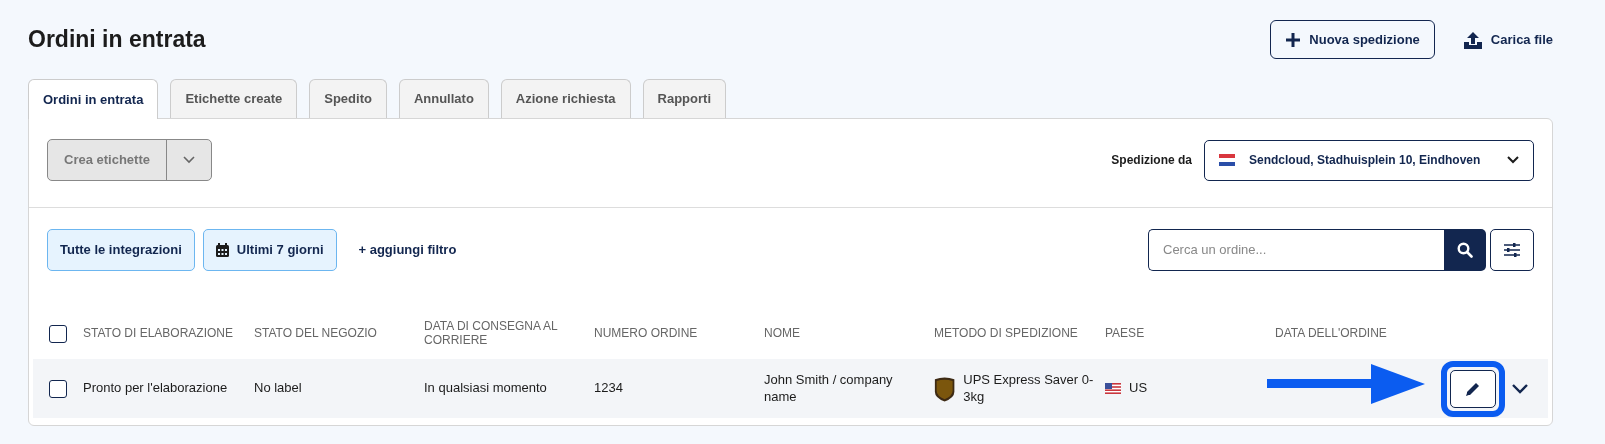 This screenshot has height=444, width=1605. What do you see at coordinates (1029, 388) in the screenshot?
I see `table-cell-text: UPS Express Saver 0-3kg` at bounding box center [1029, 388].